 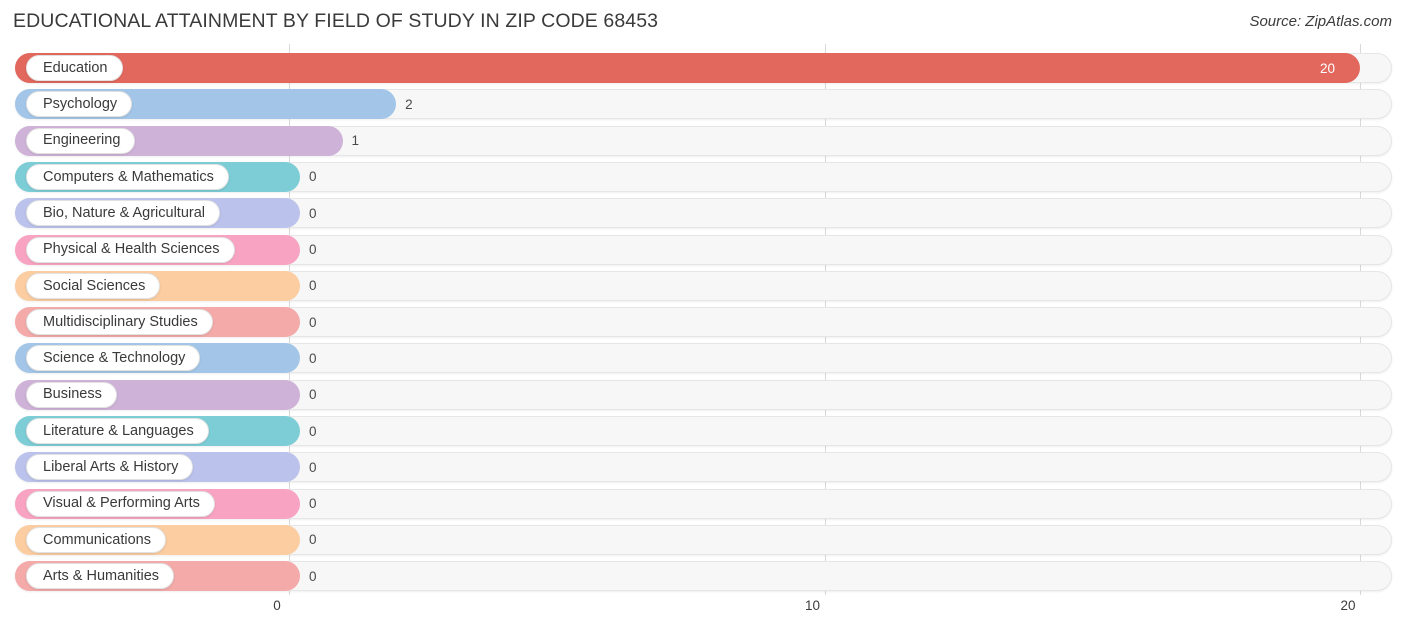 I want to click on category-pill: Business, so click(x=71, y=394).